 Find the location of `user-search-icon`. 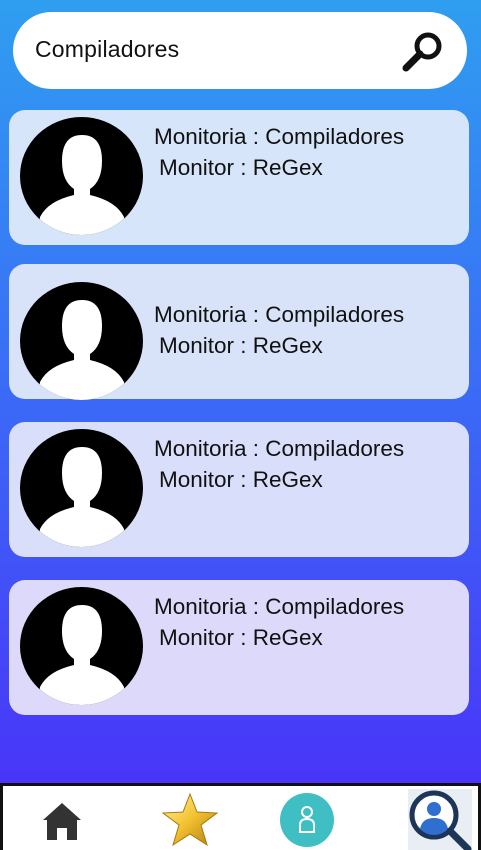

user-search-icon is located at coordinates (440, 819).